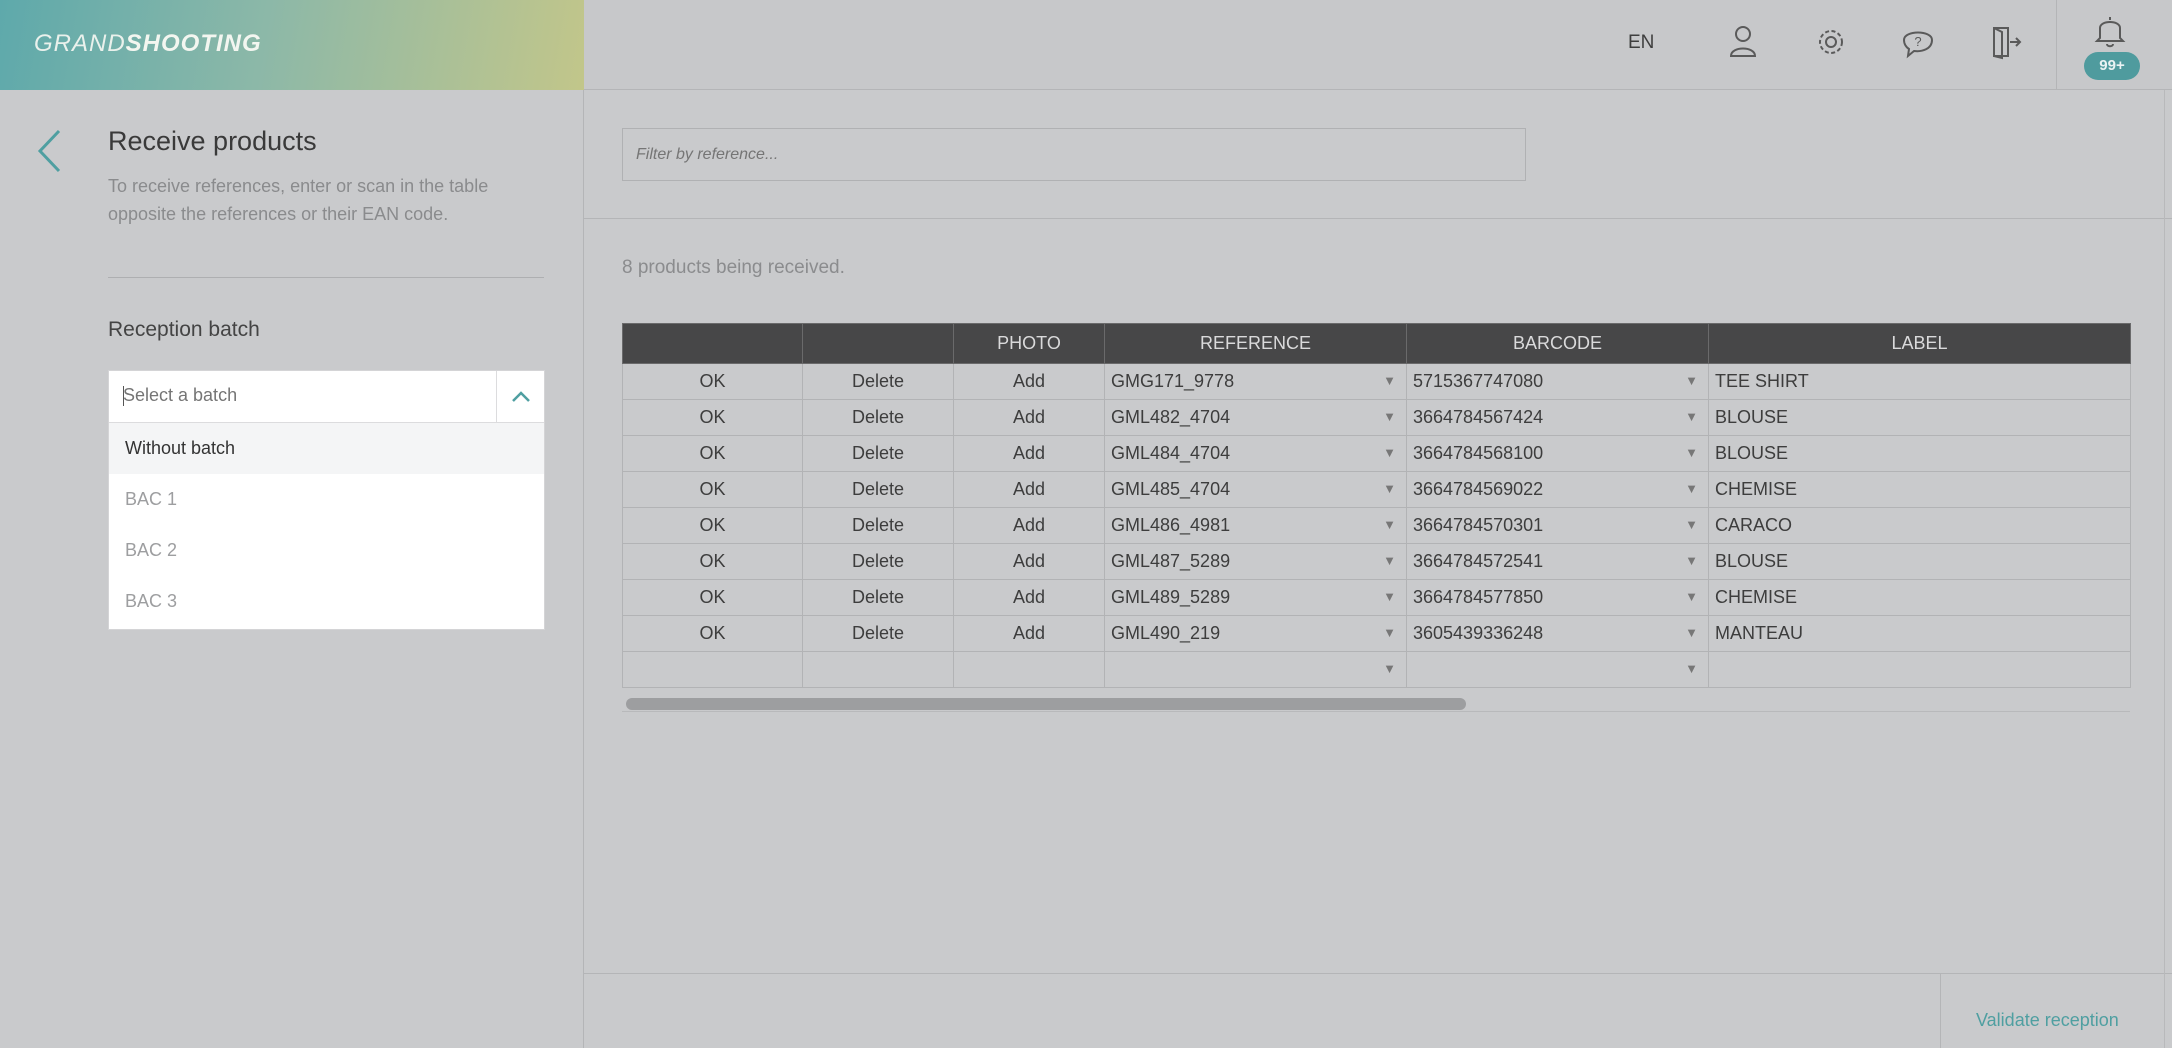 This screenshot has height=1048, width=2172. I want to click on language-selector: EN, so click(1641, 43).